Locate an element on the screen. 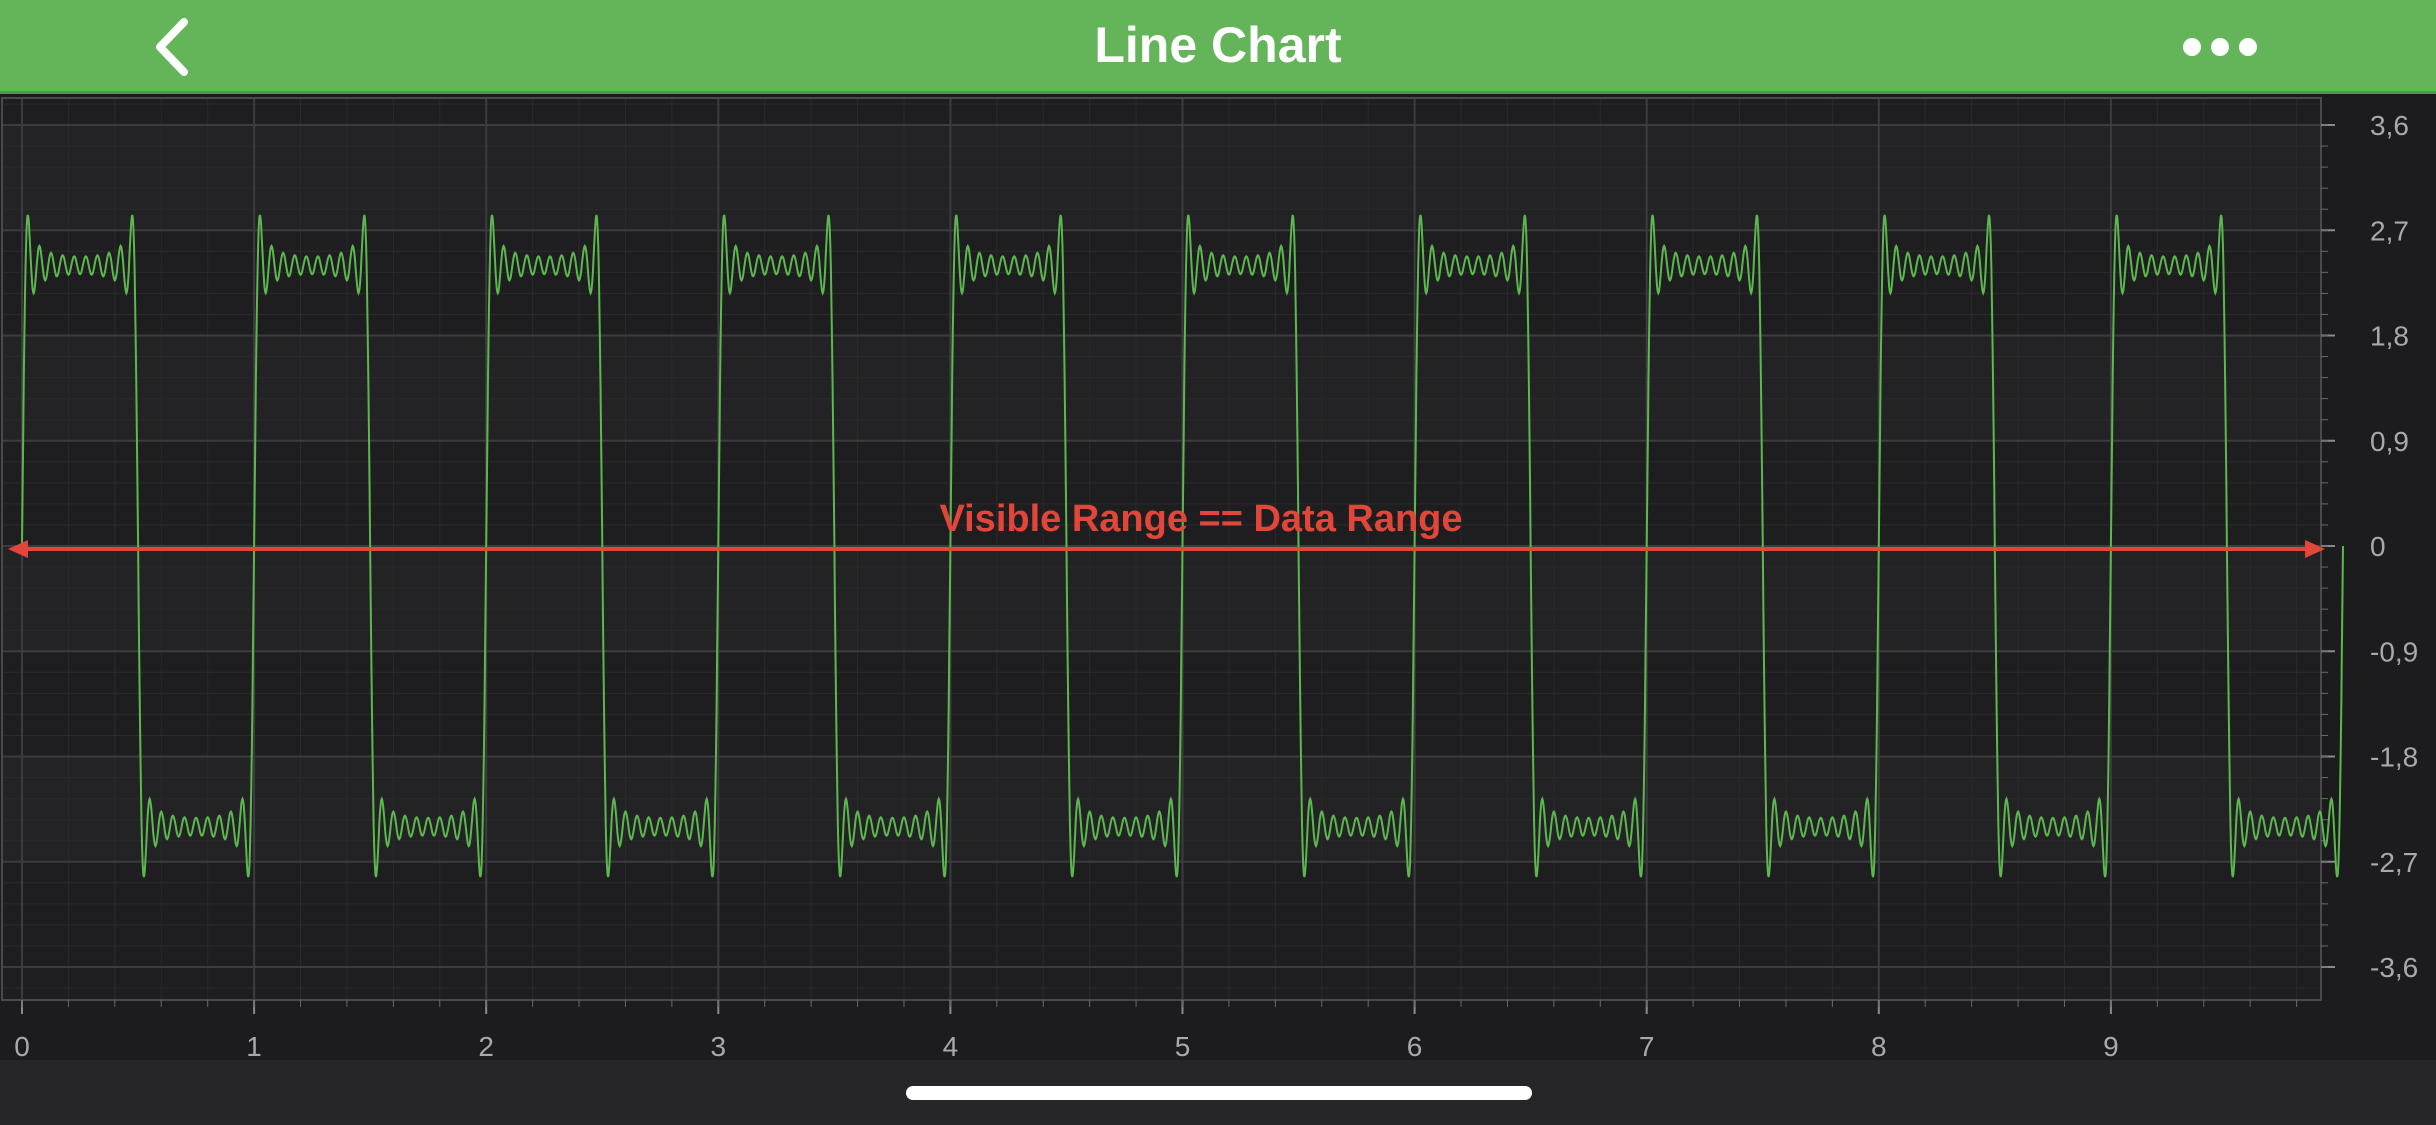 The width and height of the screenshot is (2436, 1125). x-tick-label: 1 is located at coordinates (254, 1045).